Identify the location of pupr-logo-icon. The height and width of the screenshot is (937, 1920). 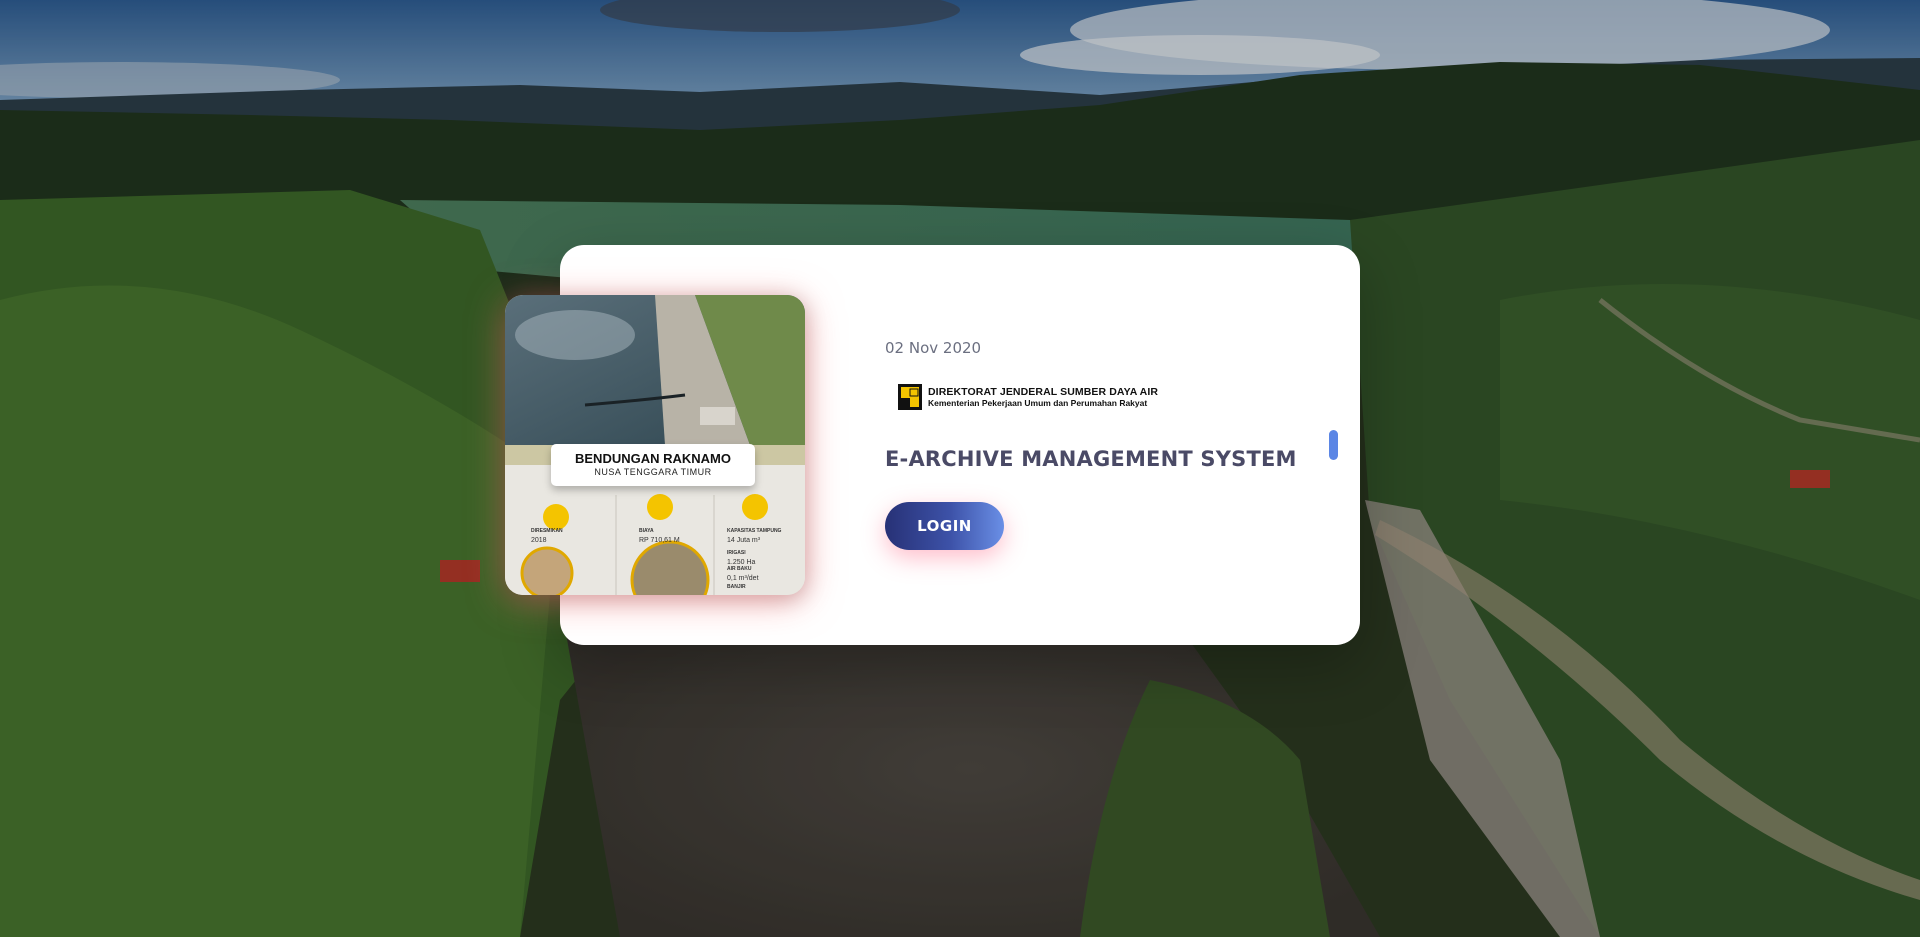
(910, 397).